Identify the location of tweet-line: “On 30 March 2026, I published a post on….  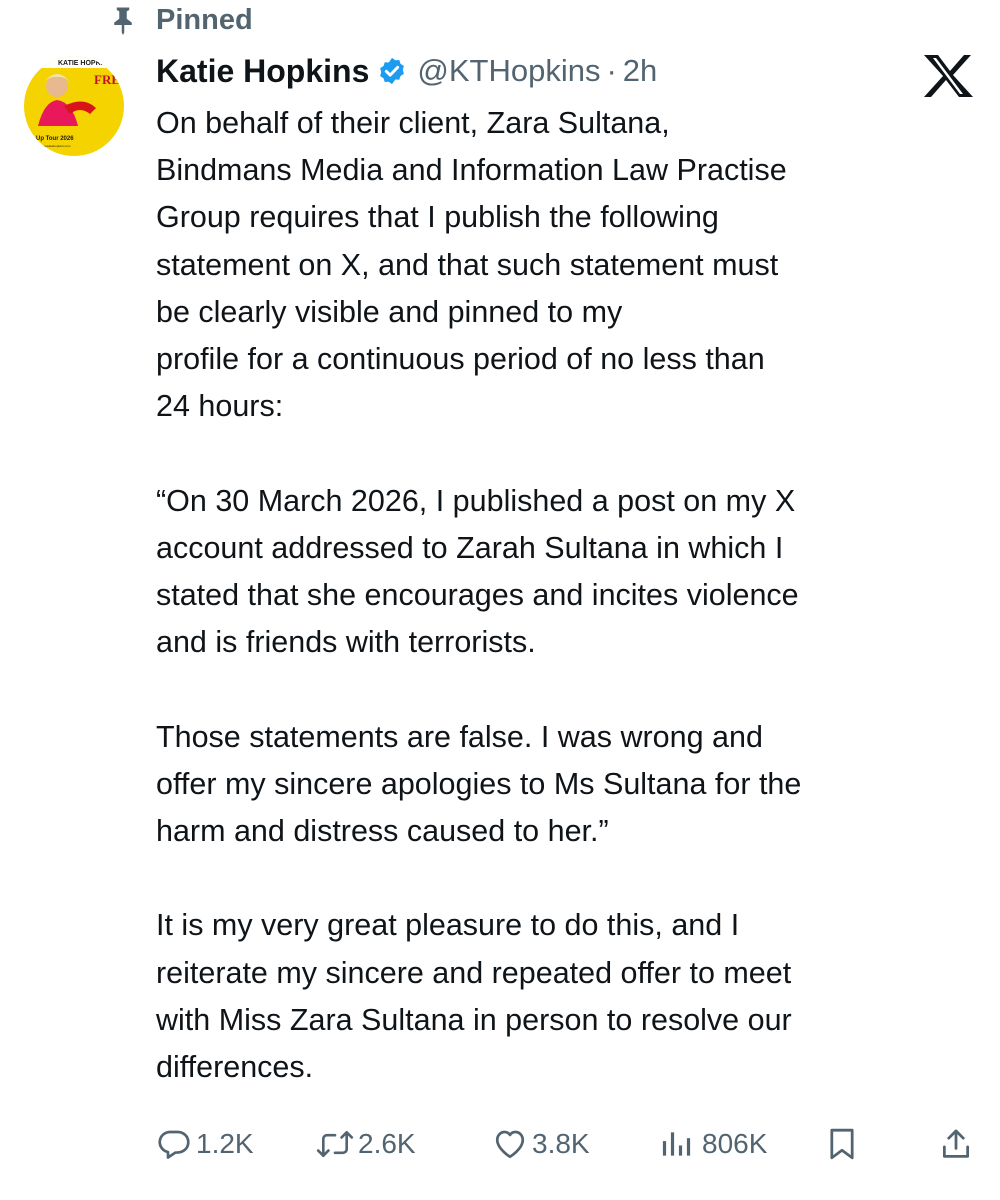
(476, 500).